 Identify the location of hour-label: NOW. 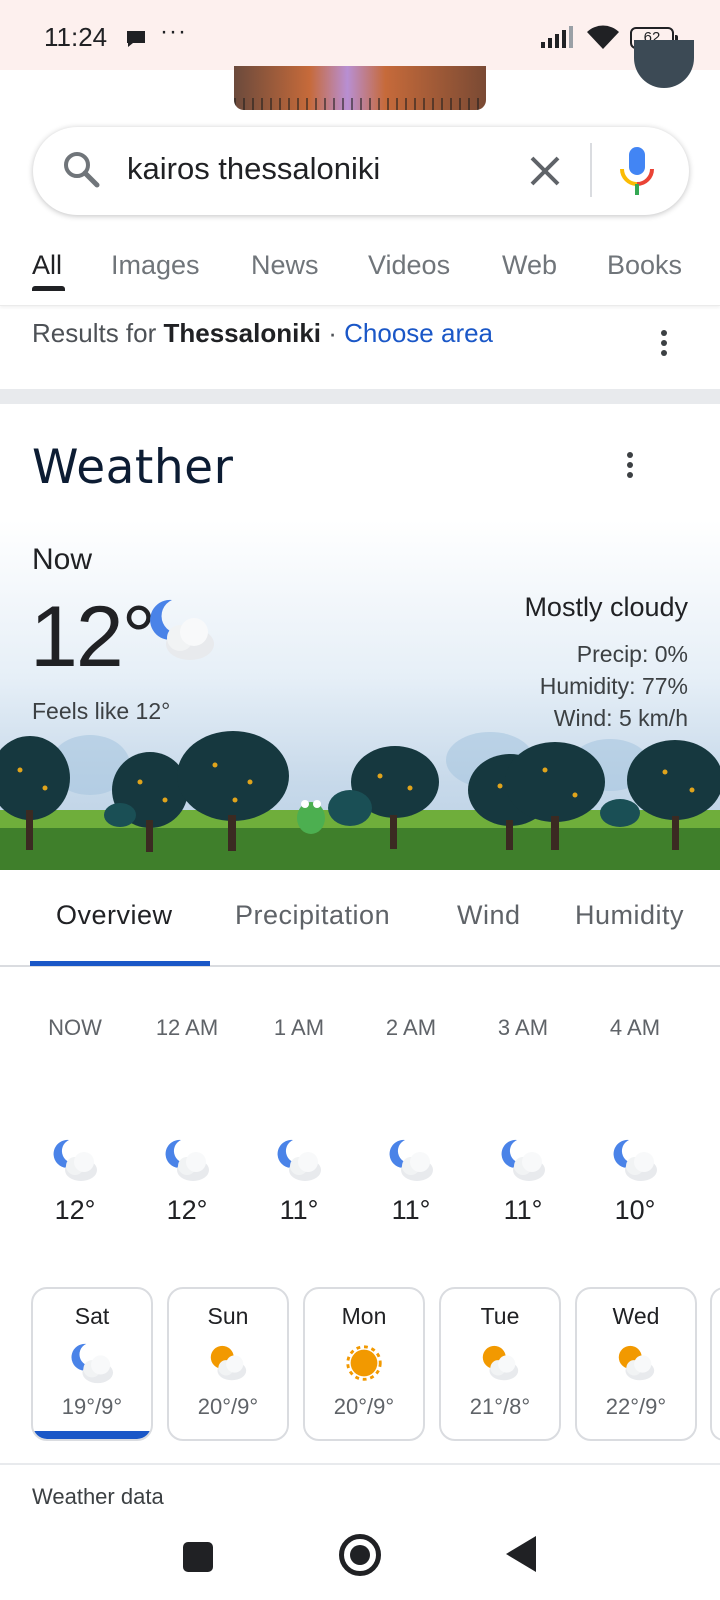
(75, 1027).